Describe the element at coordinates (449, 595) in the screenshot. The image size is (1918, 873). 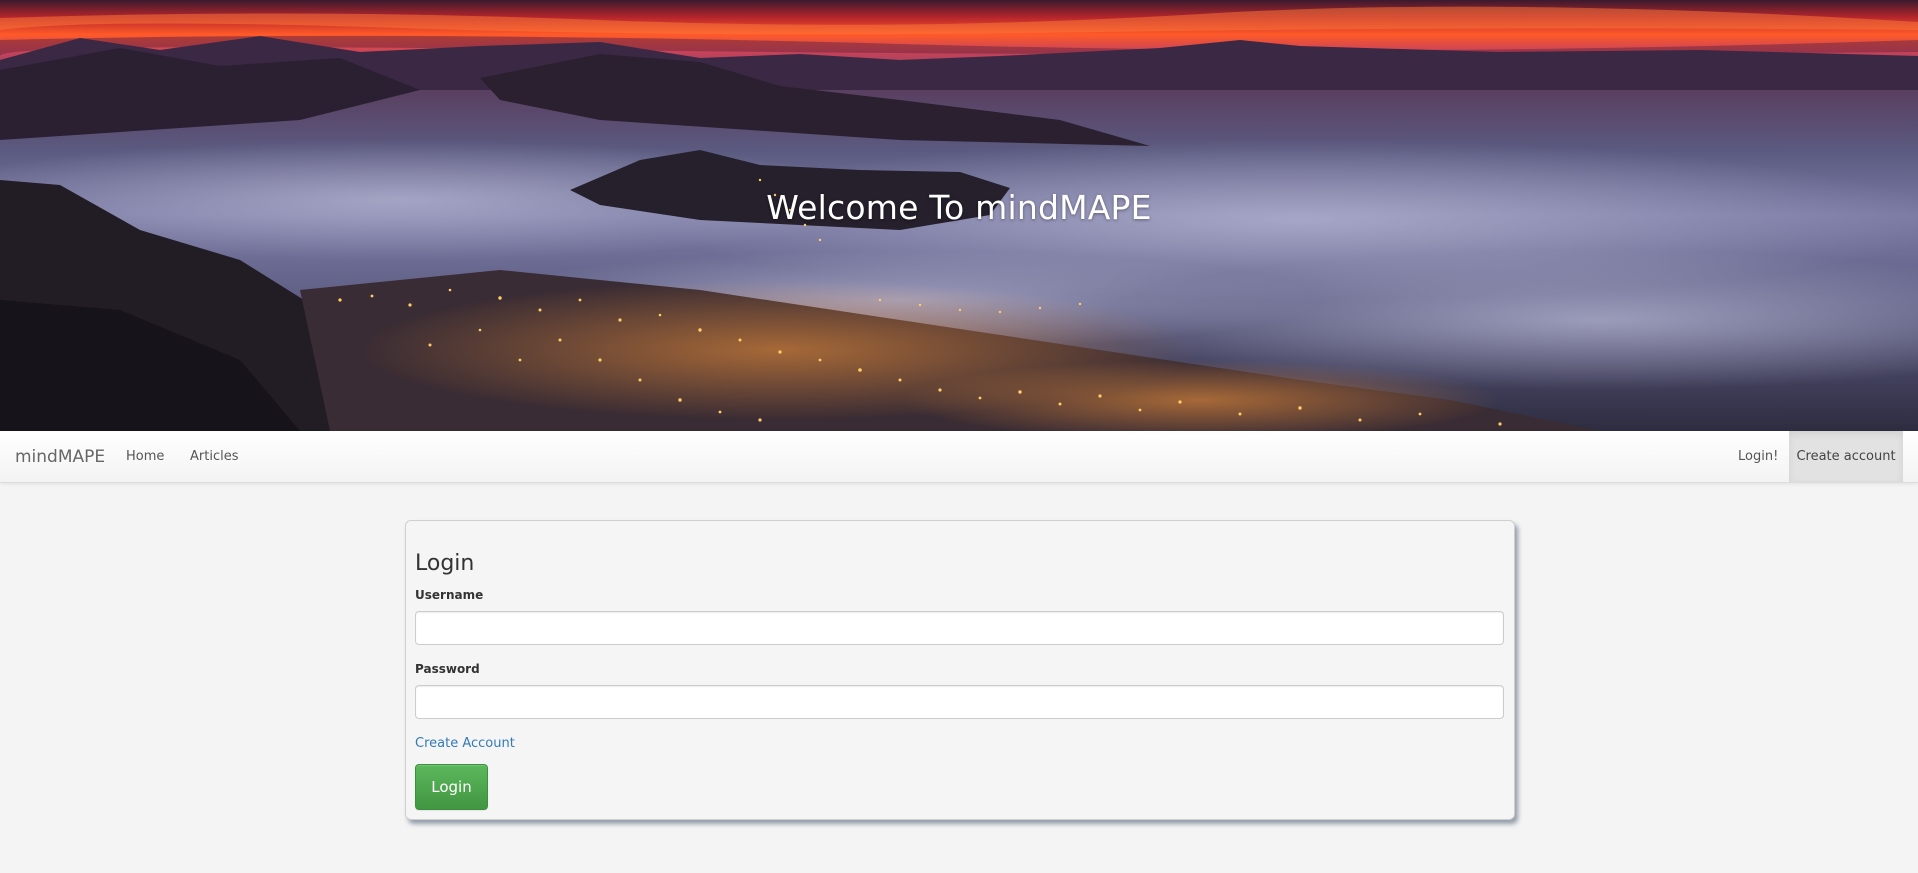
I see `username-label: Username` at that location.